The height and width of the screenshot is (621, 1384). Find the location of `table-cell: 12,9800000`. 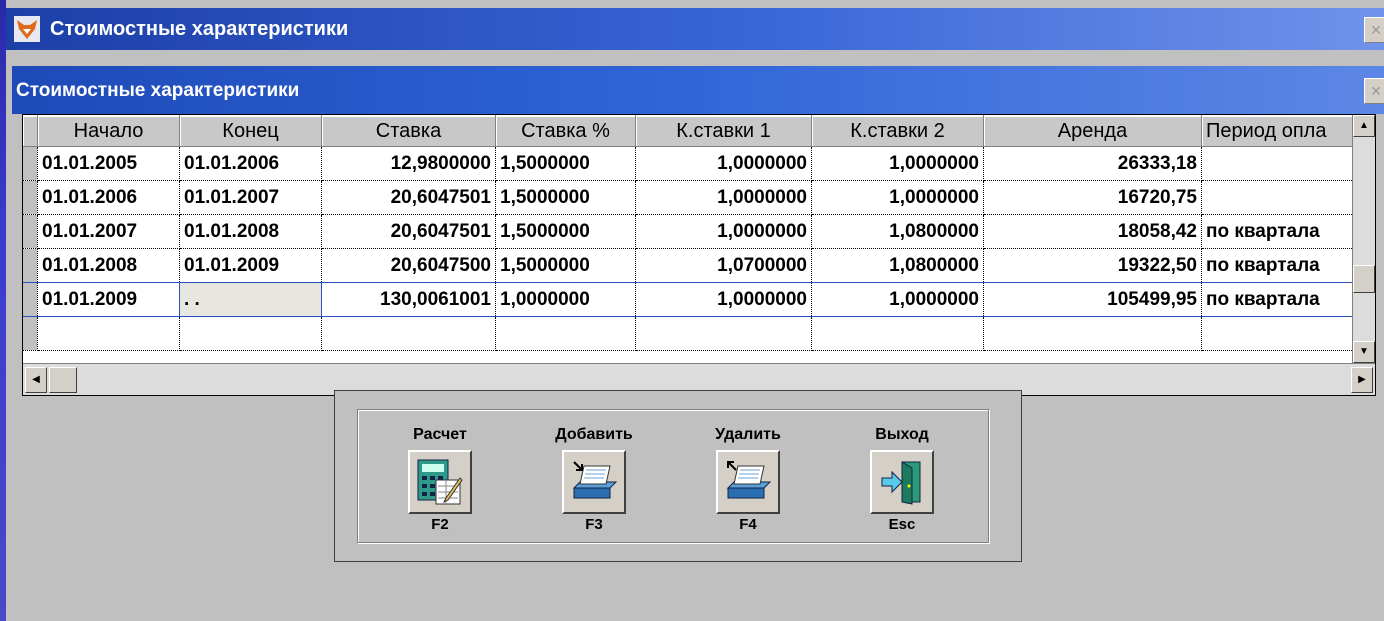

table-cell: 12,9800000 is located at coordinates (408, 163).